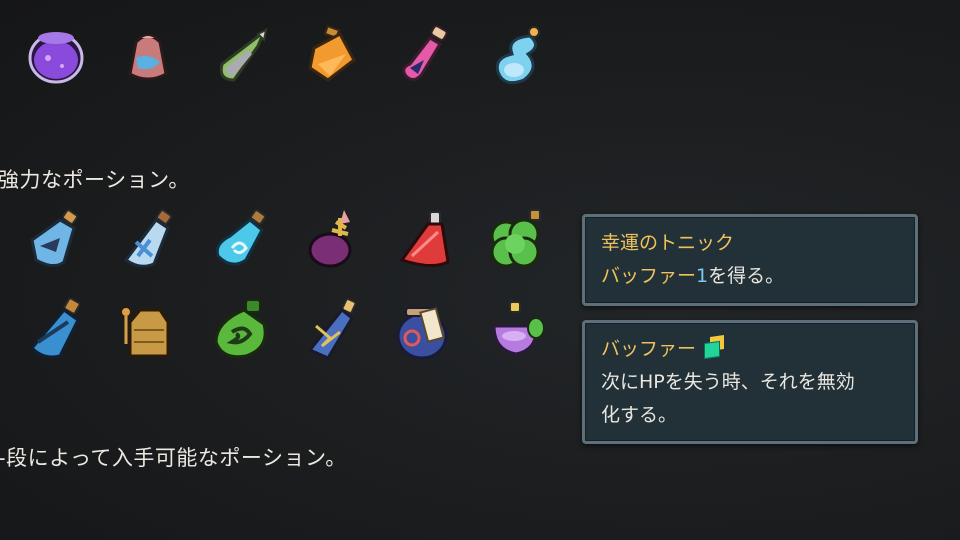 The height and width of the screenshot is (540, 960). Describe the element at coordinates (332, 240) in the screenshot. I see `purple-cross-potion-icon` at that location.